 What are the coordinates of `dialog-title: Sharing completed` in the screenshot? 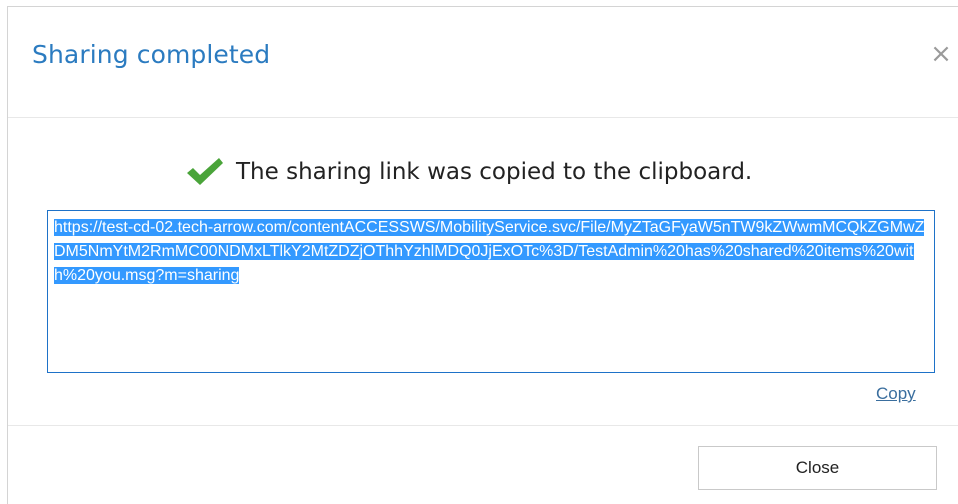 It's located at (151, 54).